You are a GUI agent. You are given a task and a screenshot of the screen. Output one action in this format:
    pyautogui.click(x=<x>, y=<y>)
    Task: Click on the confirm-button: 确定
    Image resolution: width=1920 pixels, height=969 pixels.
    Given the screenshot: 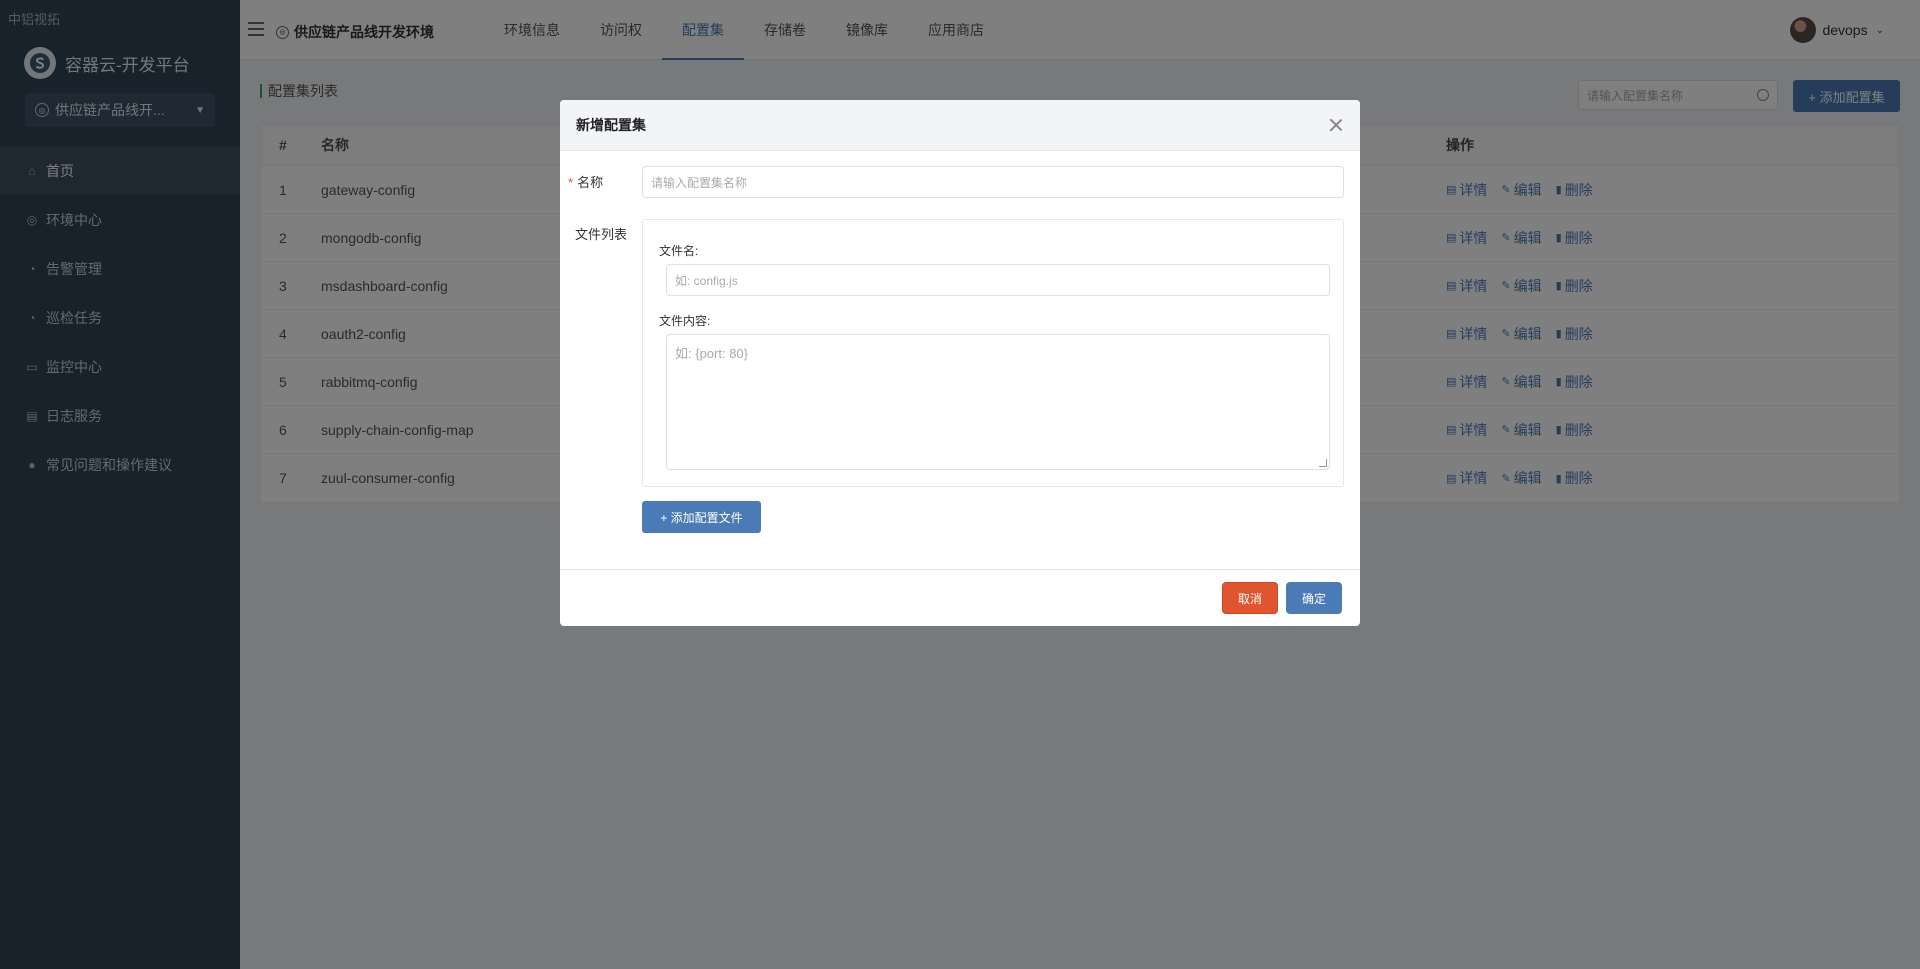 What is the action you would take?
    pyautogui.click(x=1314, y=598)
    